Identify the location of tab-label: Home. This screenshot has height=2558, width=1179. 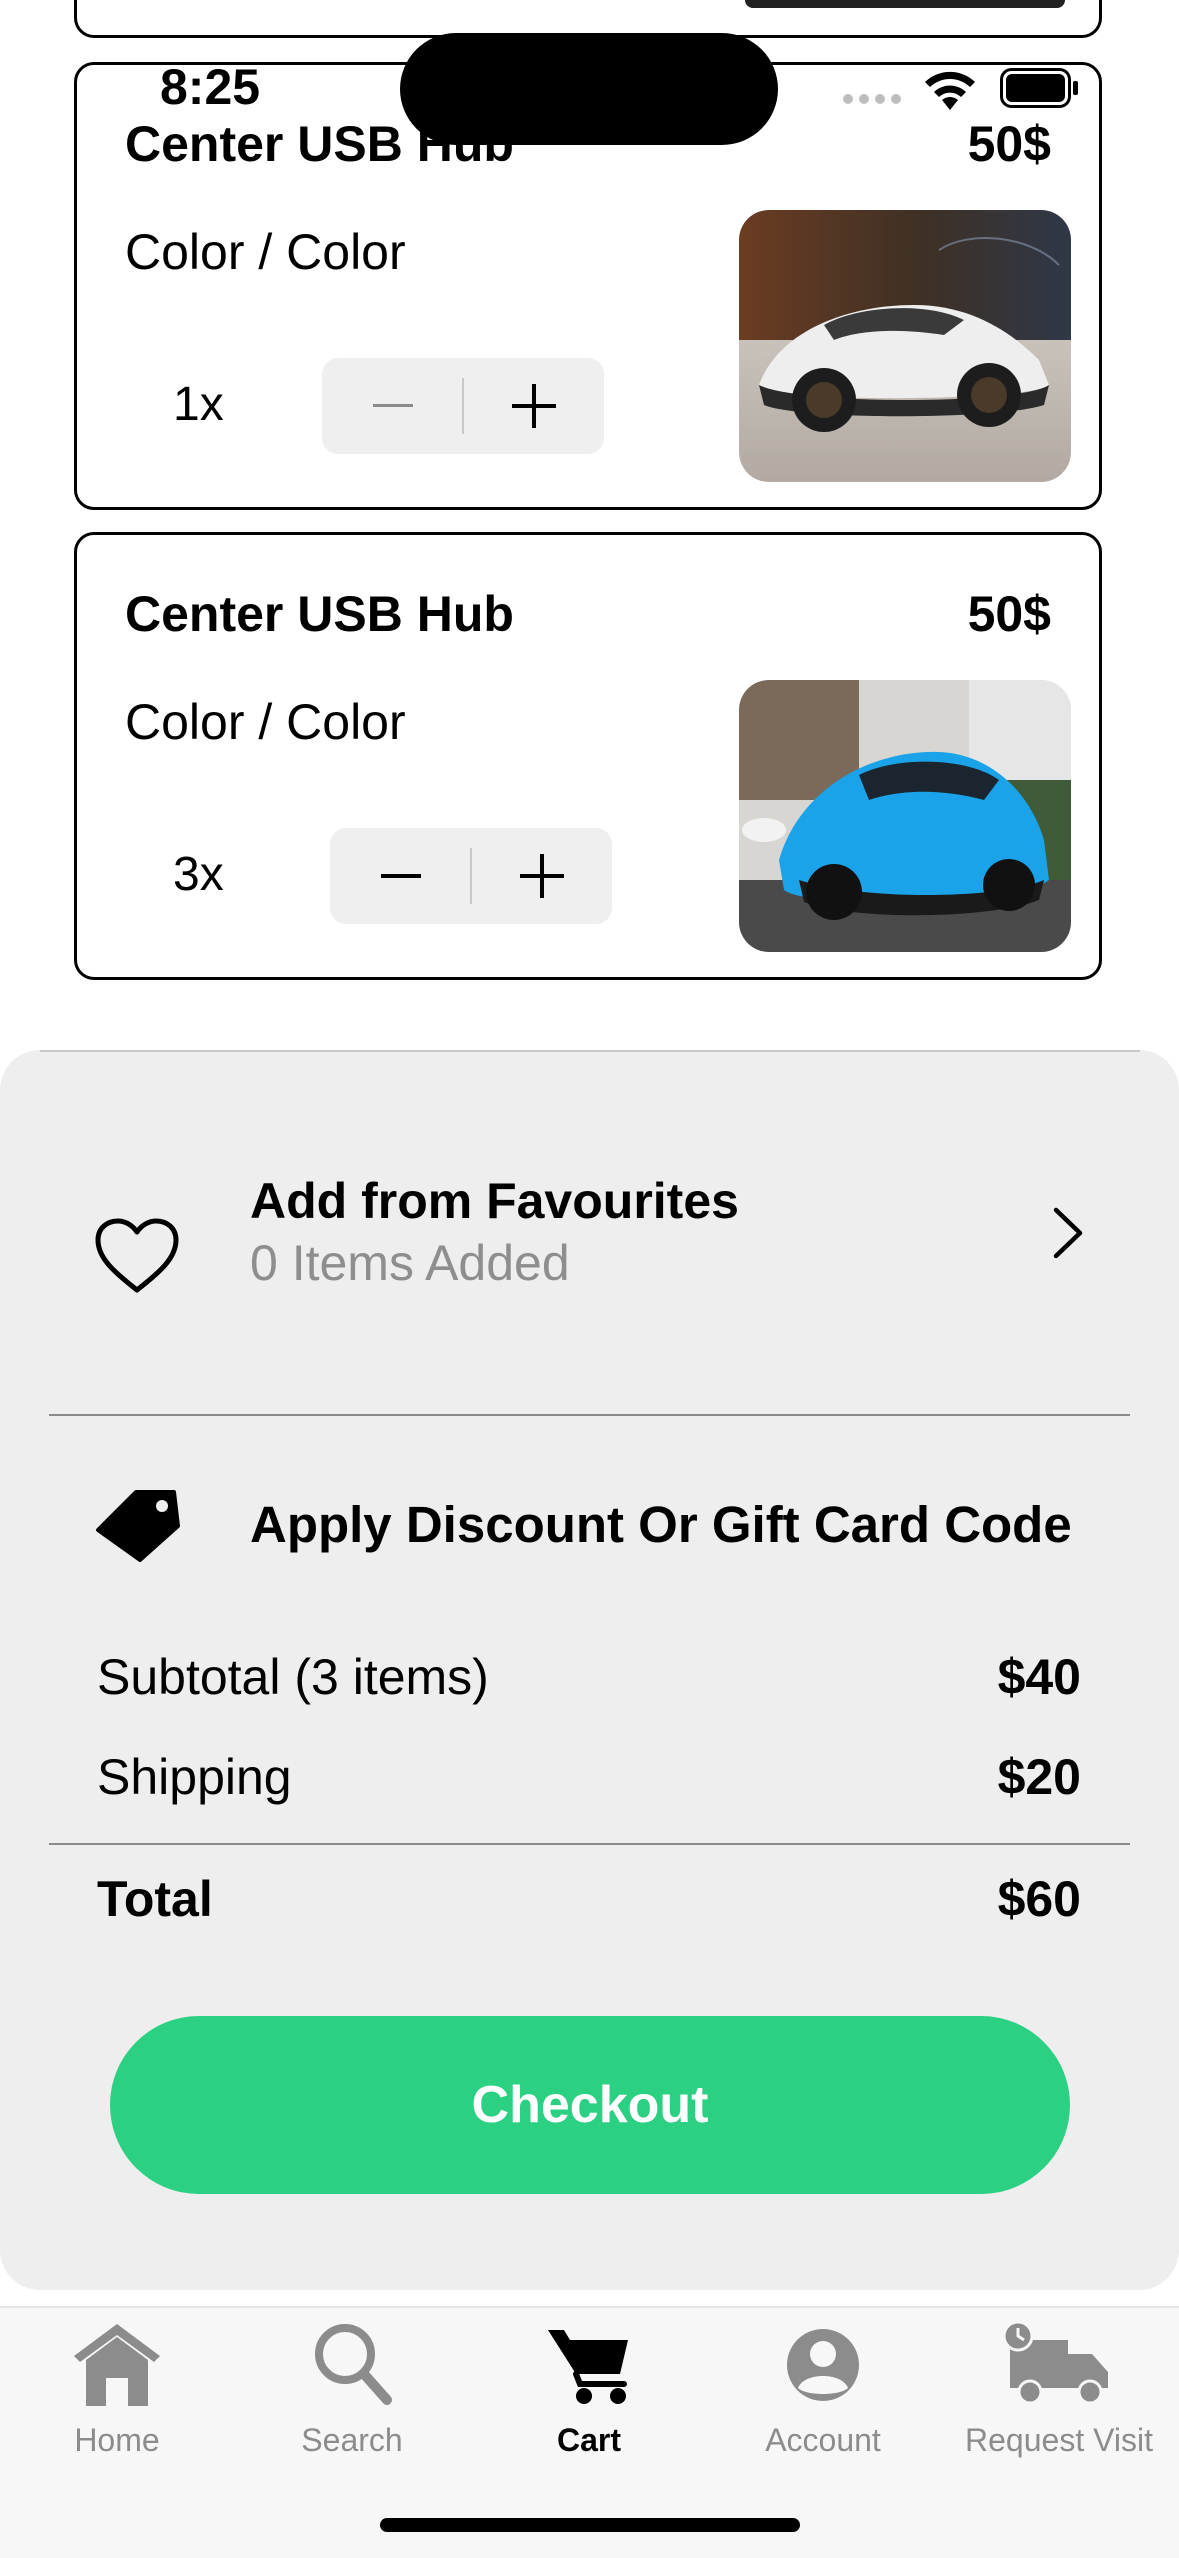
(117, 2440).